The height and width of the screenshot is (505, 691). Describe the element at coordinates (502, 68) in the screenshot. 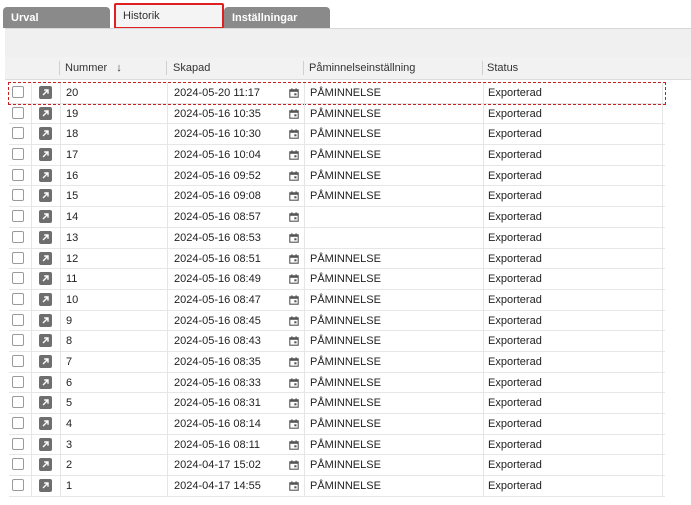

I see `column-header-status: Status` at that location.